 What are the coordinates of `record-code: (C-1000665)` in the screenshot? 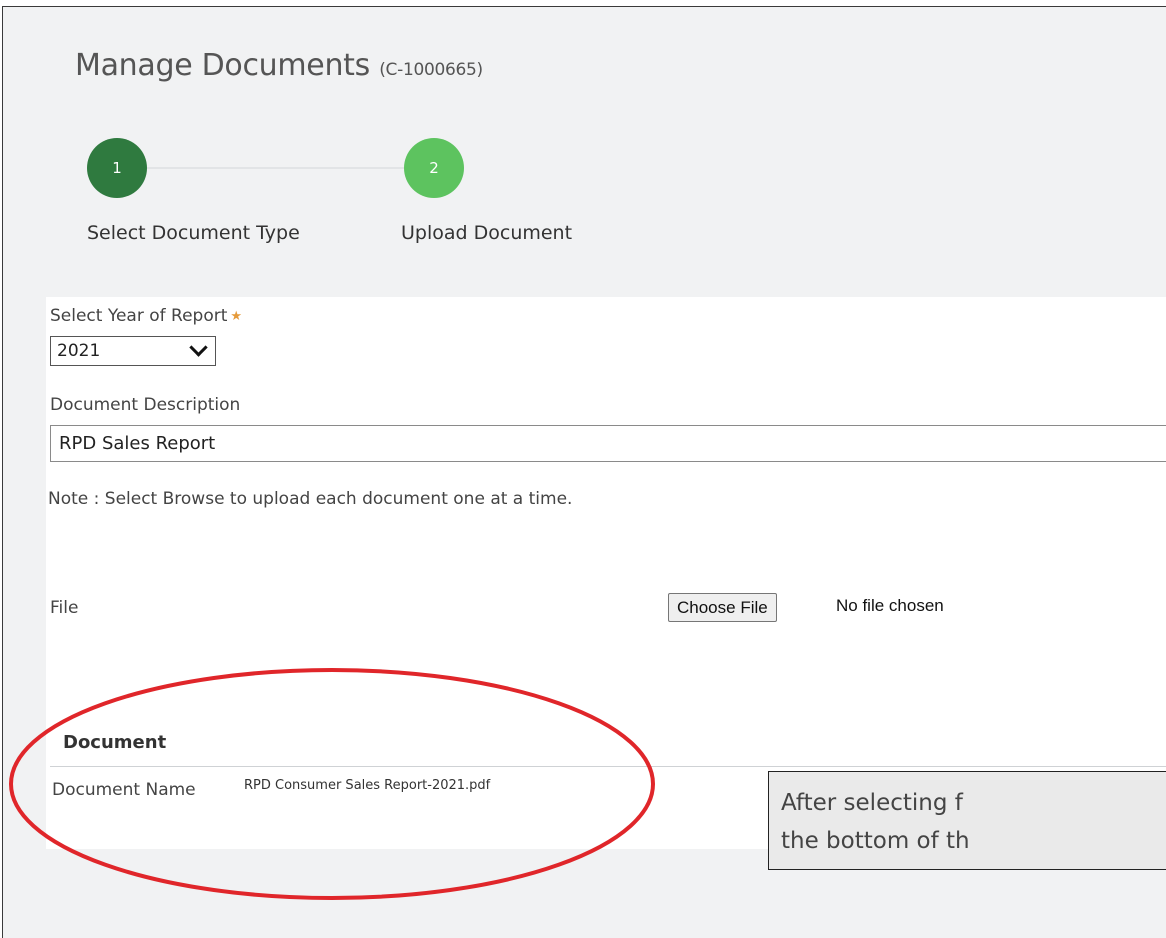 It's located at (431, 70).